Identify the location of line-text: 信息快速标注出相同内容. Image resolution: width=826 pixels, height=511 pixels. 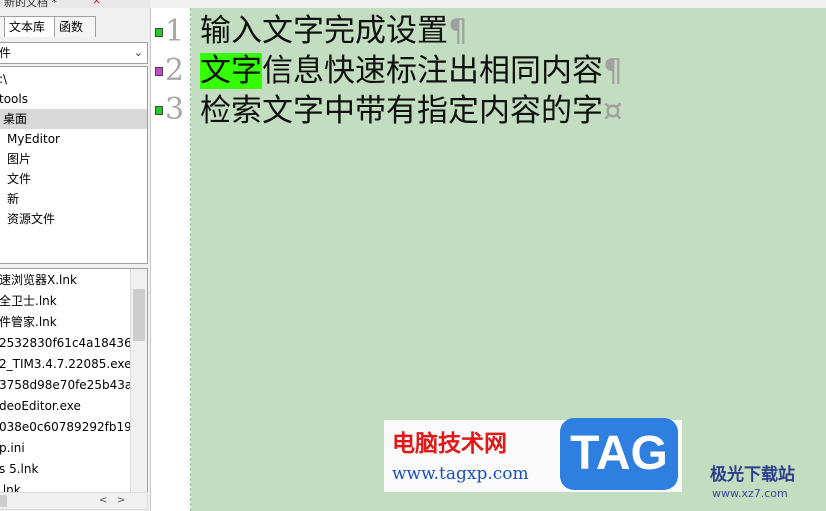
(432, 71).